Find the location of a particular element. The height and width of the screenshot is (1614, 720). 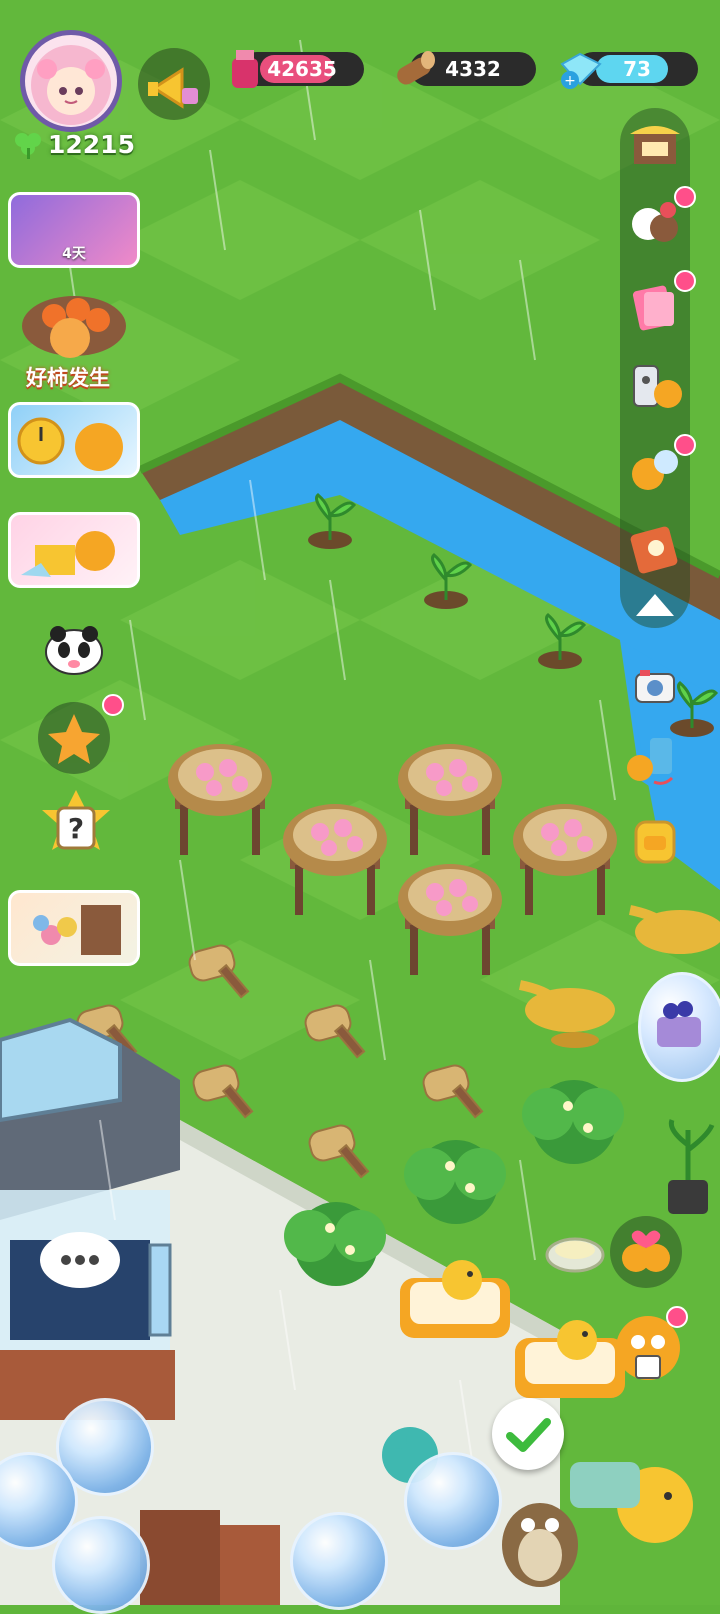

backpack-button is located at coordinates (653, 835).